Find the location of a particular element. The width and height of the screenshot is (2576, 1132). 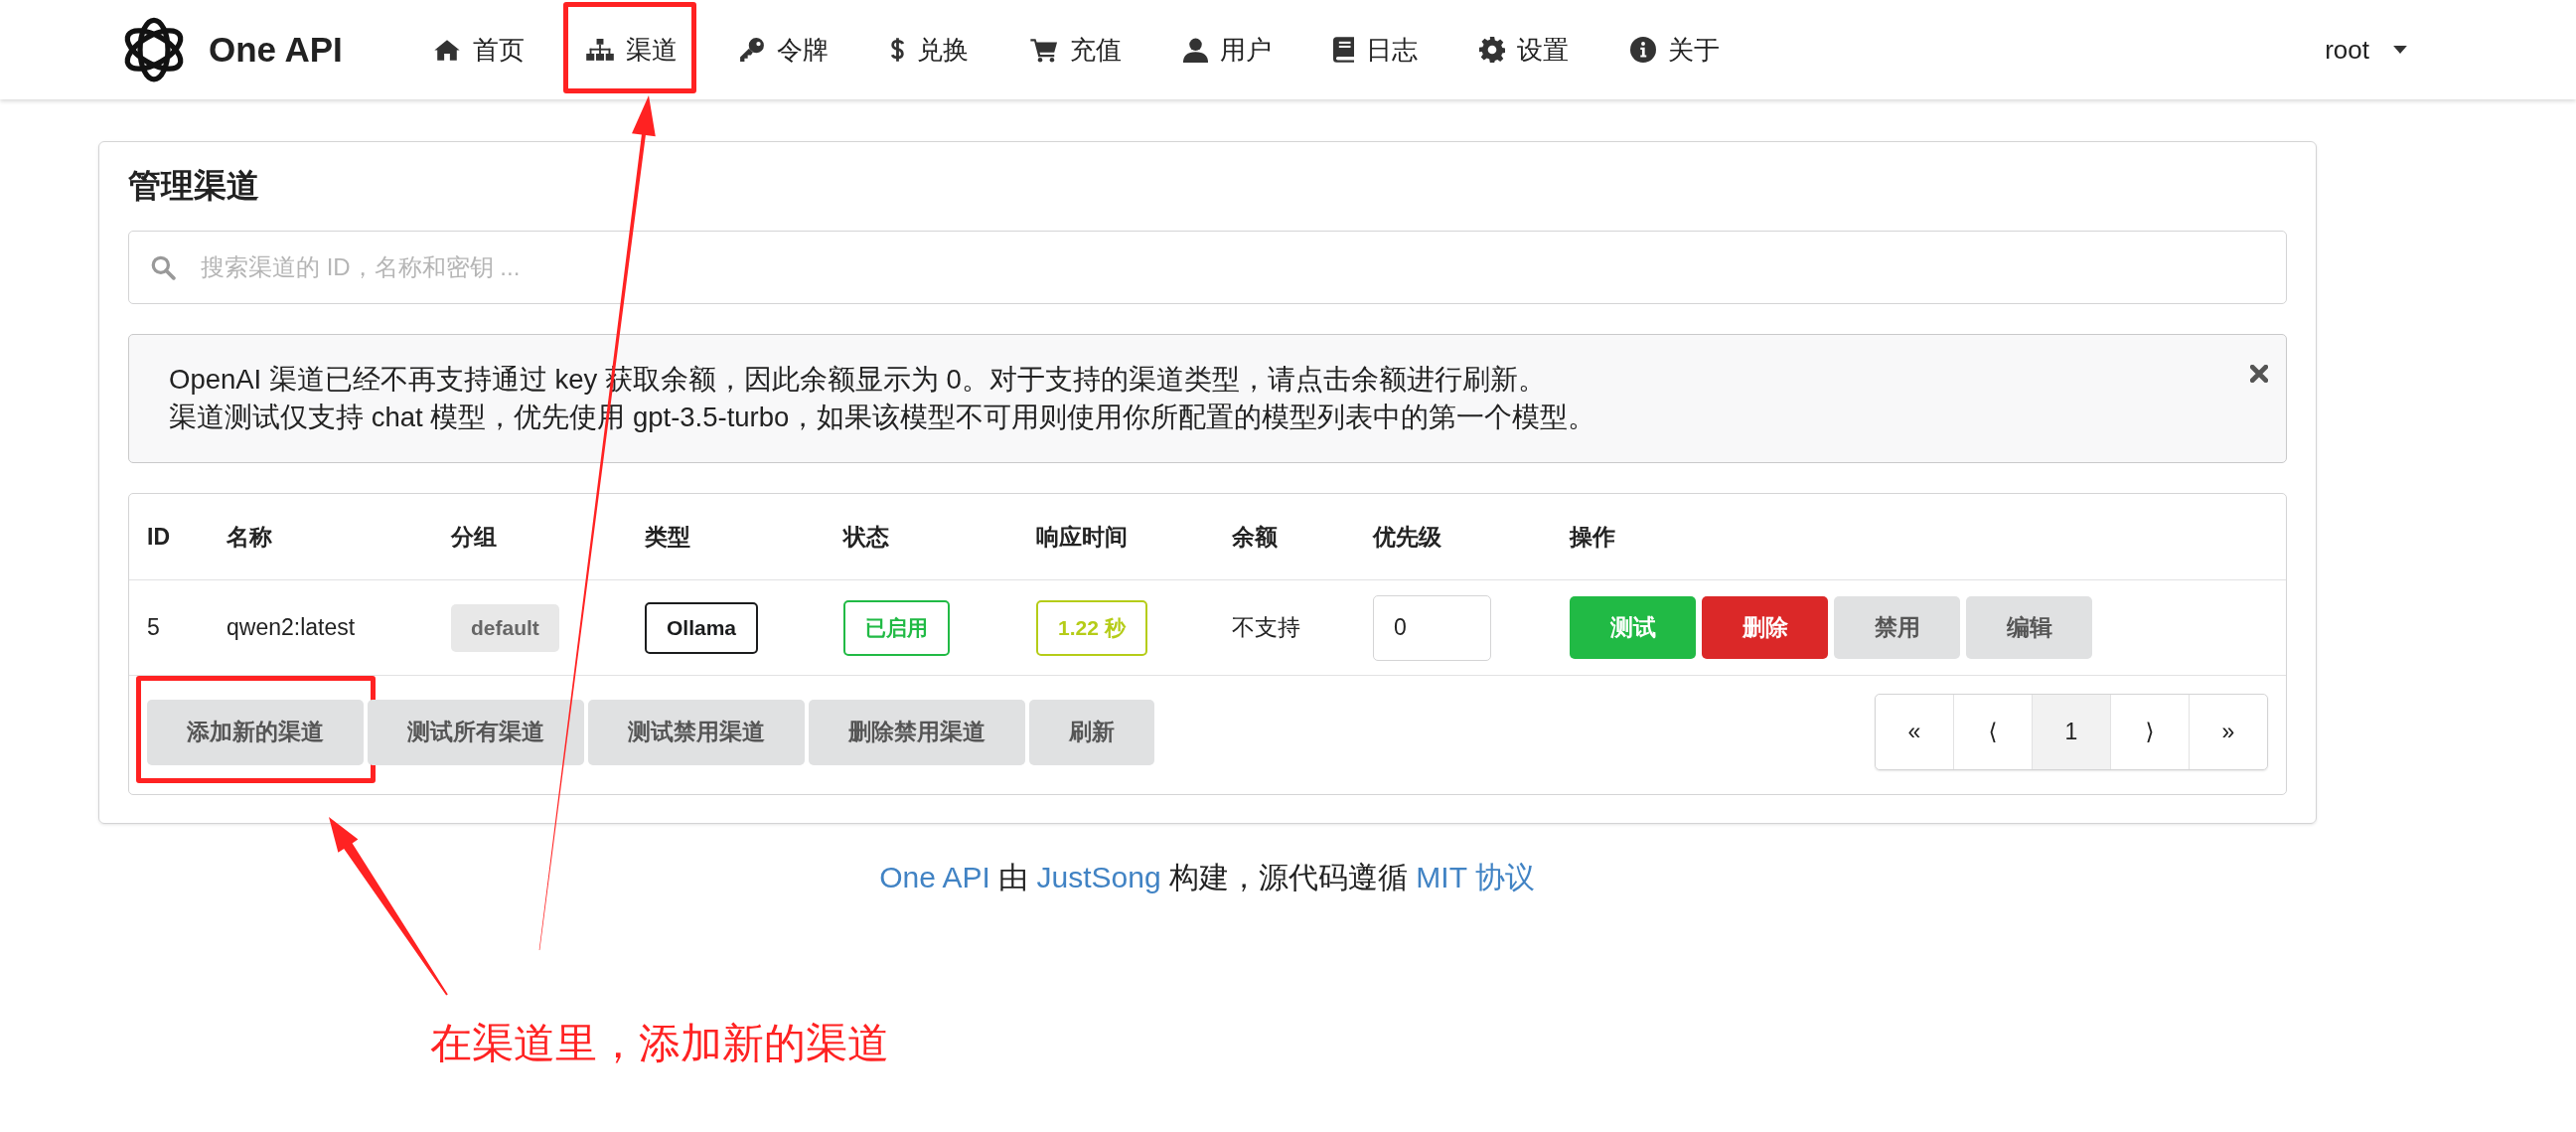

nav-item: 设置 is located at coordinates (1523, 49).